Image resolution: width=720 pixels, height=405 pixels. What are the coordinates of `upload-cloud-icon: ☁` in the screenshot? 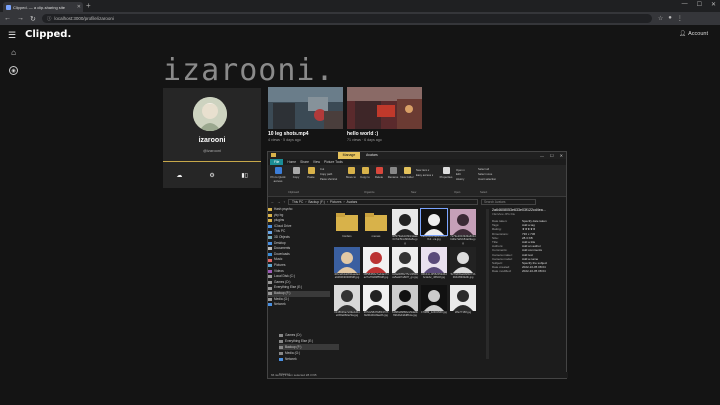 It's located at (179, 175).